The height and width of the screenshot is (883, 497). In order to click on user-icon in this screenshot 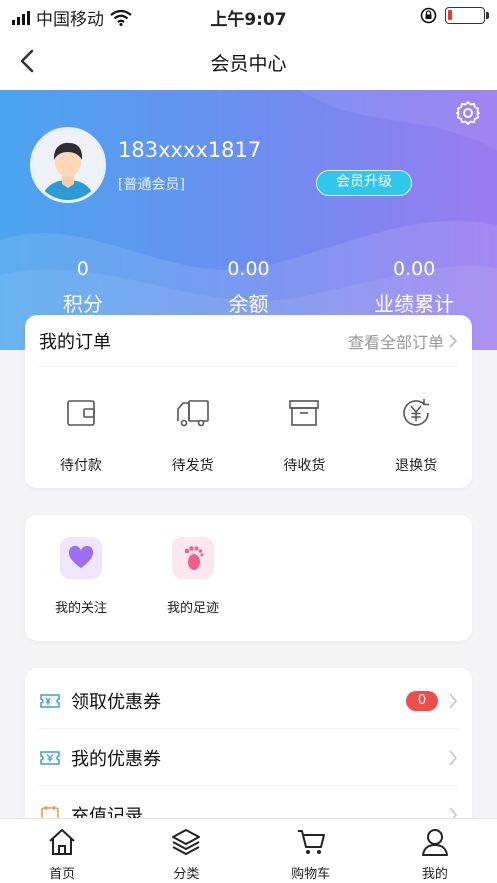, I will do `click(434, 842)`.